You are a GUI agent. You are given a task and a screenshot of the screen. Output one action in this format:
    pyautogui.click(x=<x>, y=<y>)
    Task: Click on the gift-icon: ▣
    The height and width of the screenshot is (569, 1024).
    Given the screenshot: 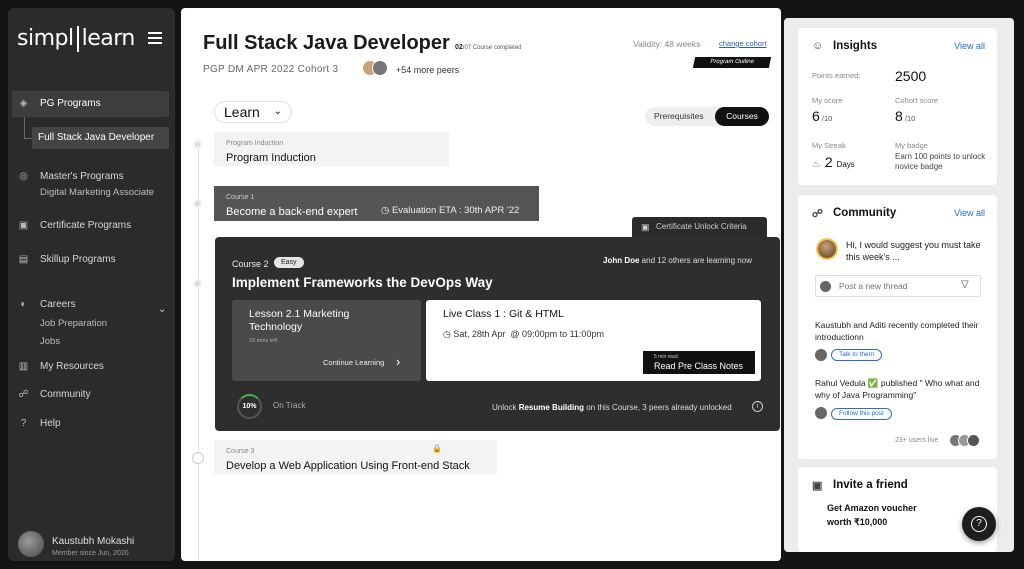 What is the action you would take?
    pyautogui.click(x=817, y=486)
    